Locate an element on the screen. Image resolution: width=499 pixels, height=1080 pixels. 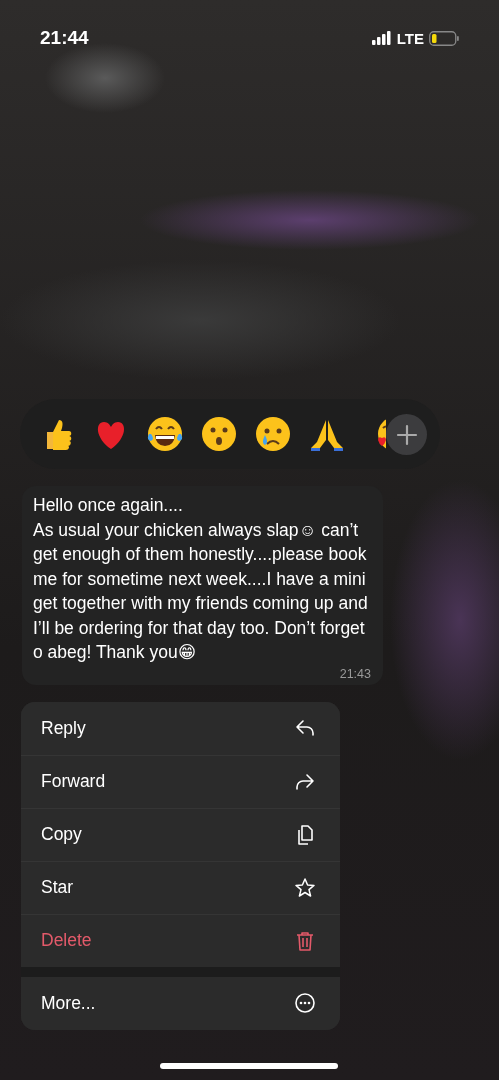
add-reaction-button is located at coordinates (406, 434).